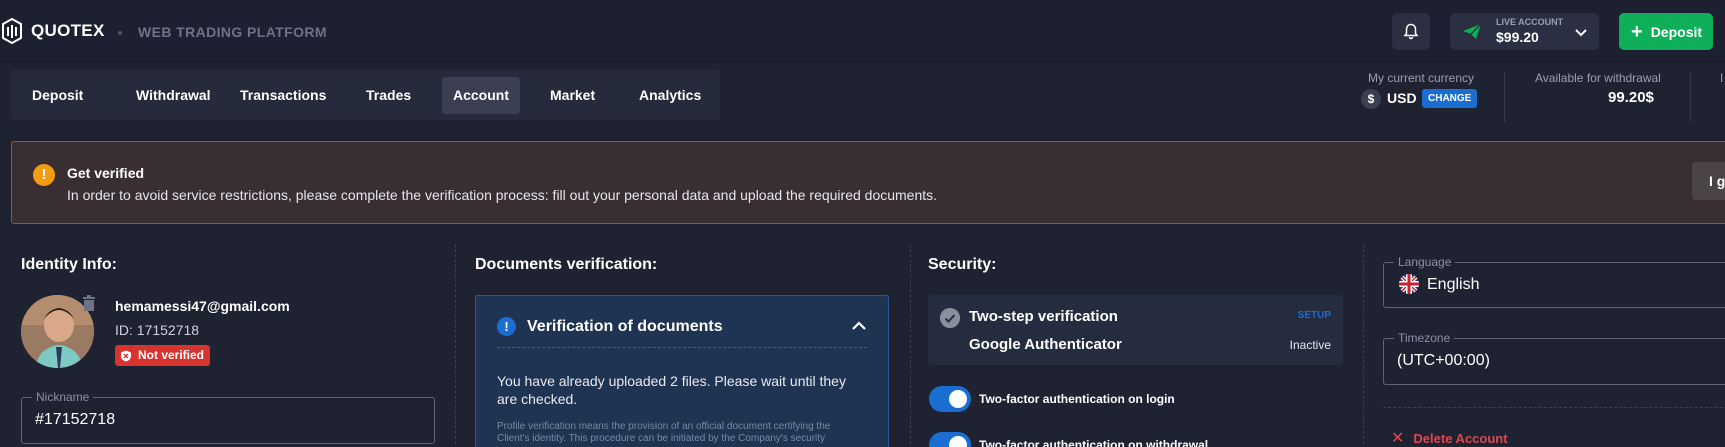  I want to click on login-2fa-label: Two-factor authentication on login, so click(1077, 399).